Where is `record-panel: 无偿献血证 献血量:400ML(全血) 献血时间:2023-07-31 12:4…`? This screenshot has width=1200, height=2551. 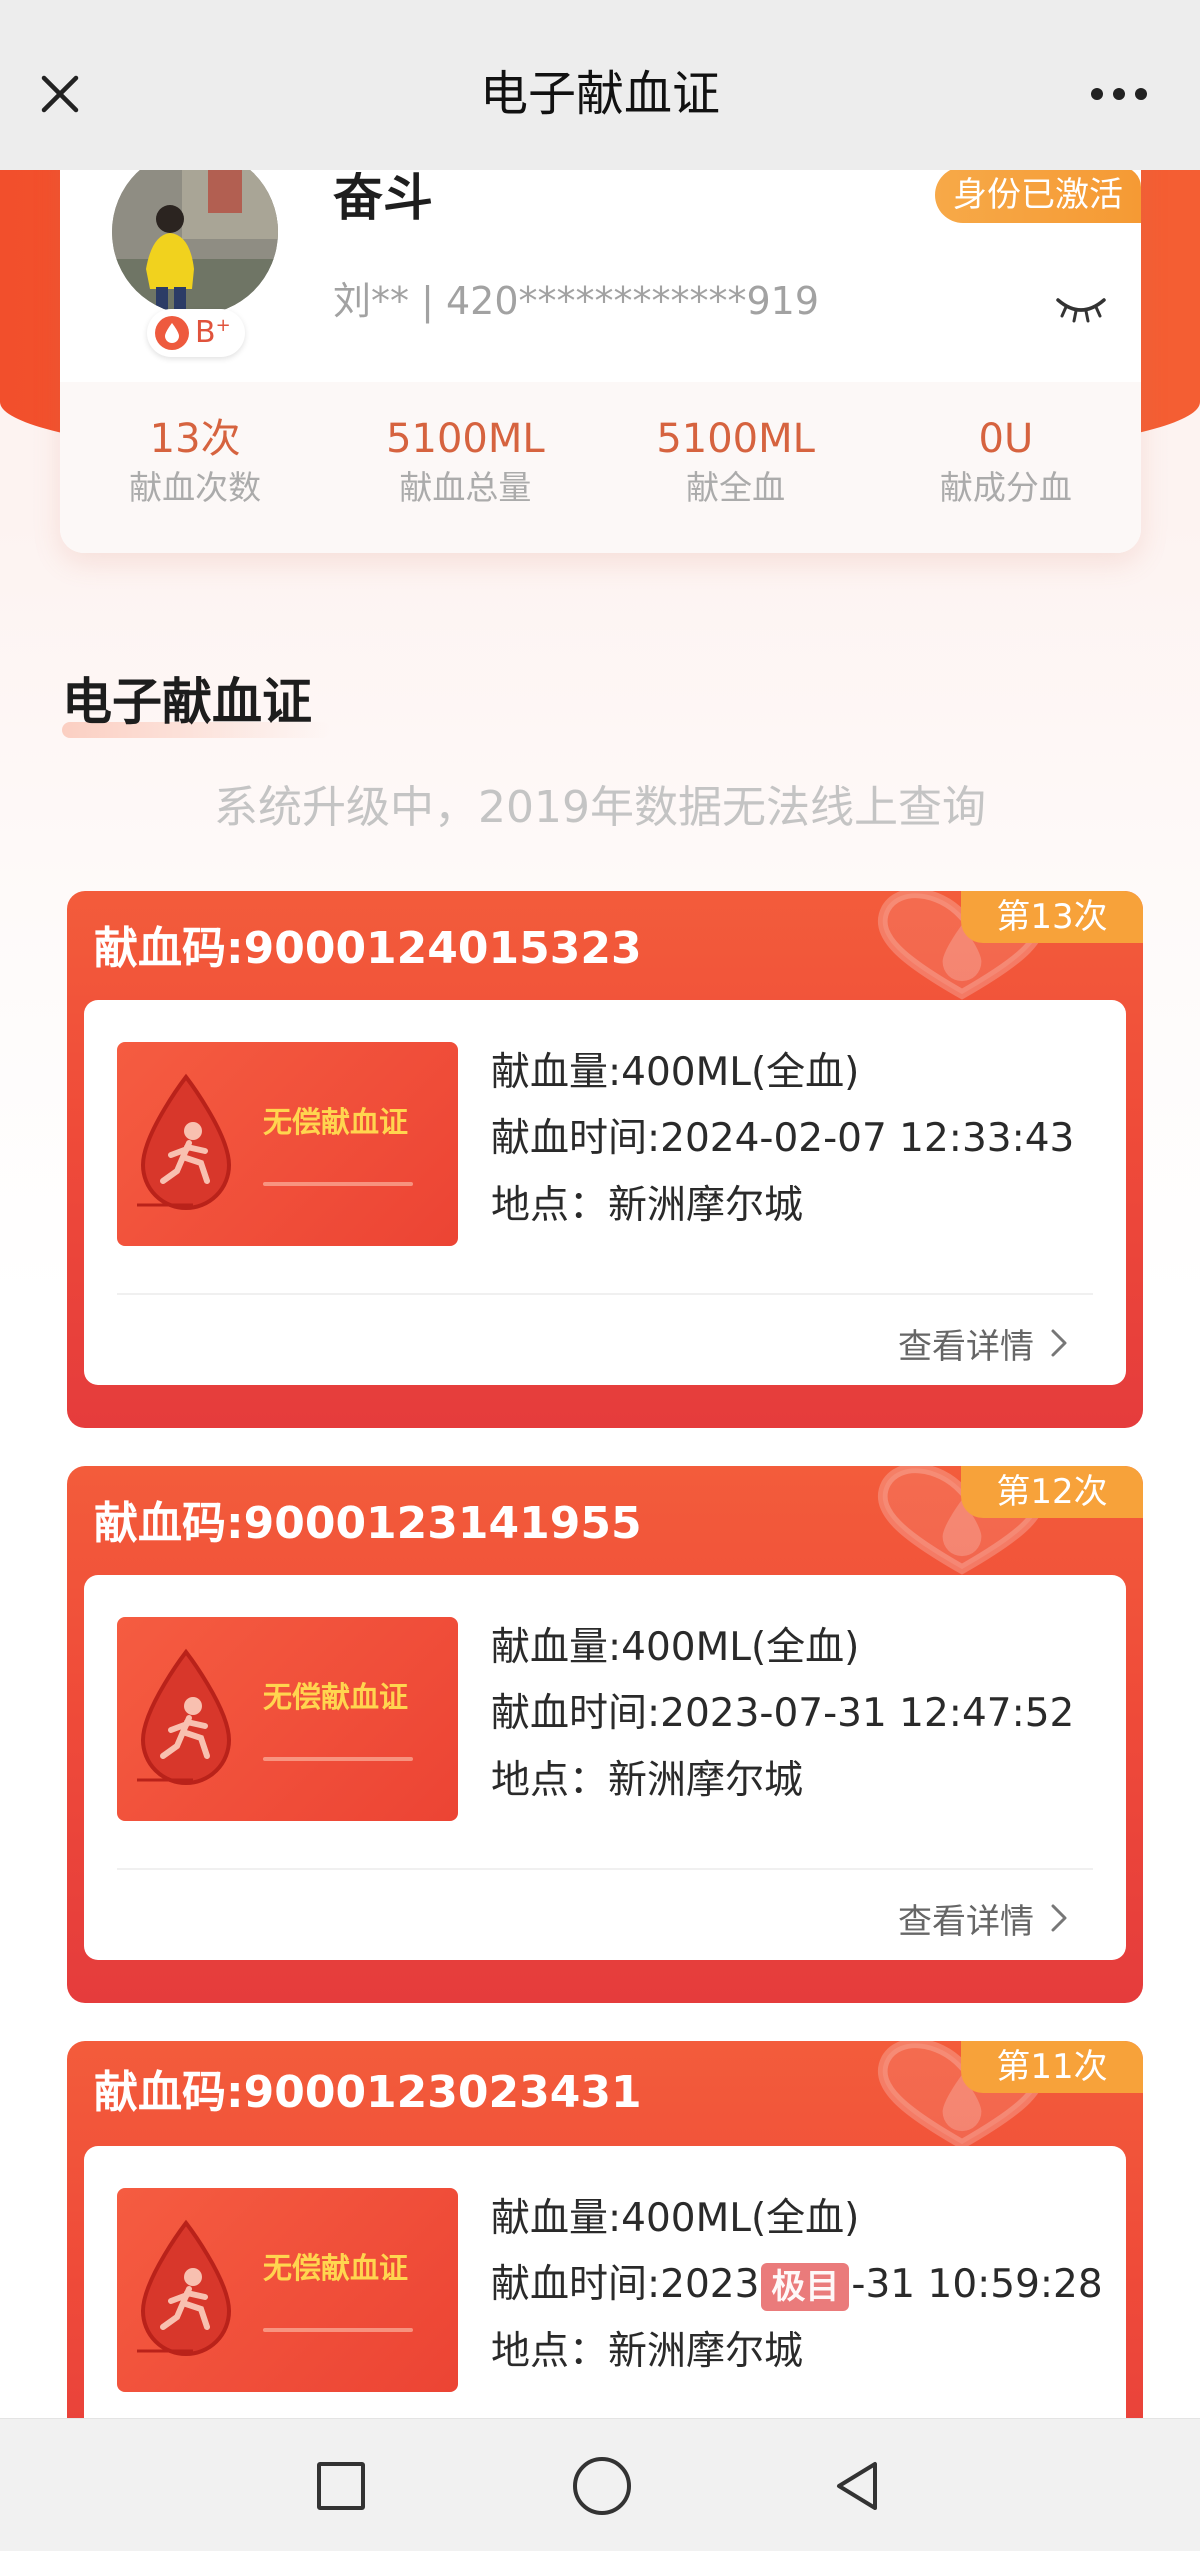
record-panel: 无偿献血证 献血量:400ML(全血) 献血时间:2023-07-31 12:4… is located at coordinates (605, 1767).